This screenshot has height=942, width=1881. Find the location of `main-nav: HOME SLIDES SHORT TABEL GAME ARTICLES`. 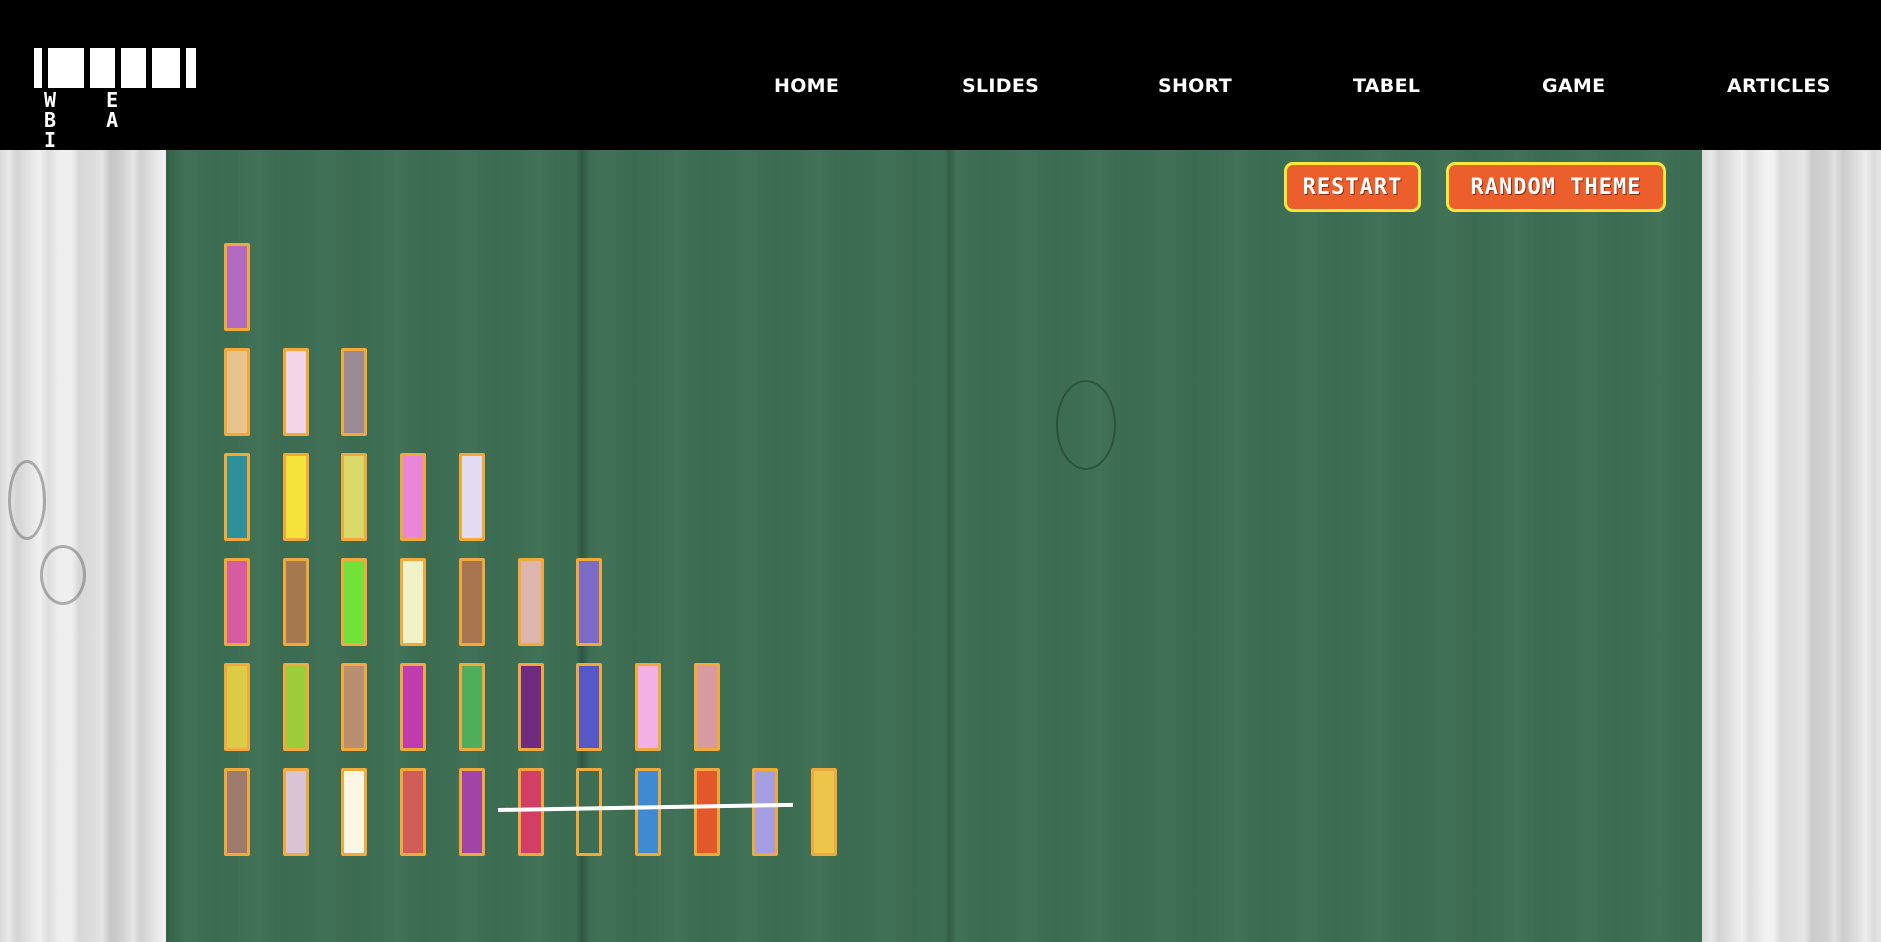

main-nav: HOME SLIDES SHORT TABEL GAME ARTICLES is located at coordinates (940, 86).